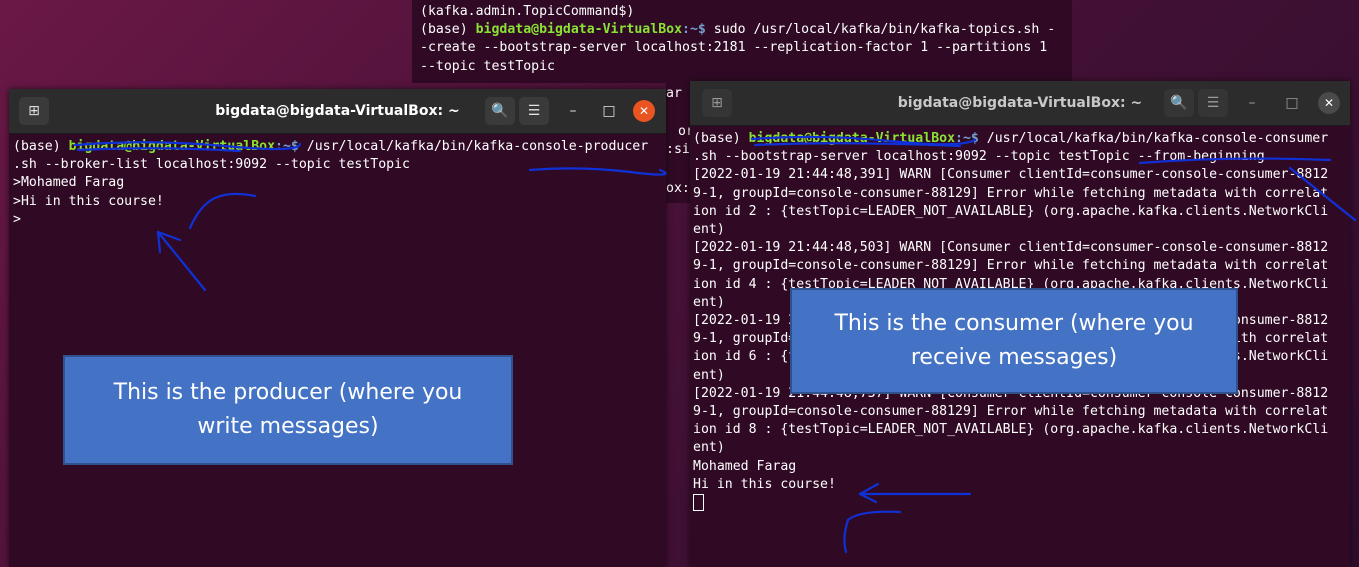  Describe the element at coordinates (69, 183) in the screenshot. I see `output-line: >Mohamed Farag` at that location.